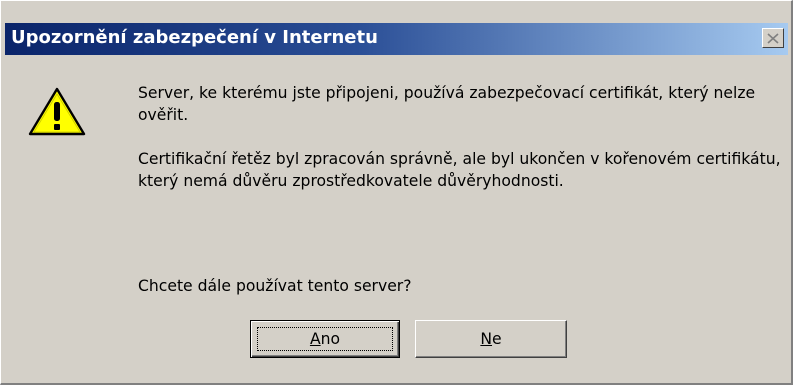  What do you see at coordinates (194, 37) in the screenshot?
I see `window-title: Upozornění zabezpečení v Internetu` at bounding box center [194, 37].